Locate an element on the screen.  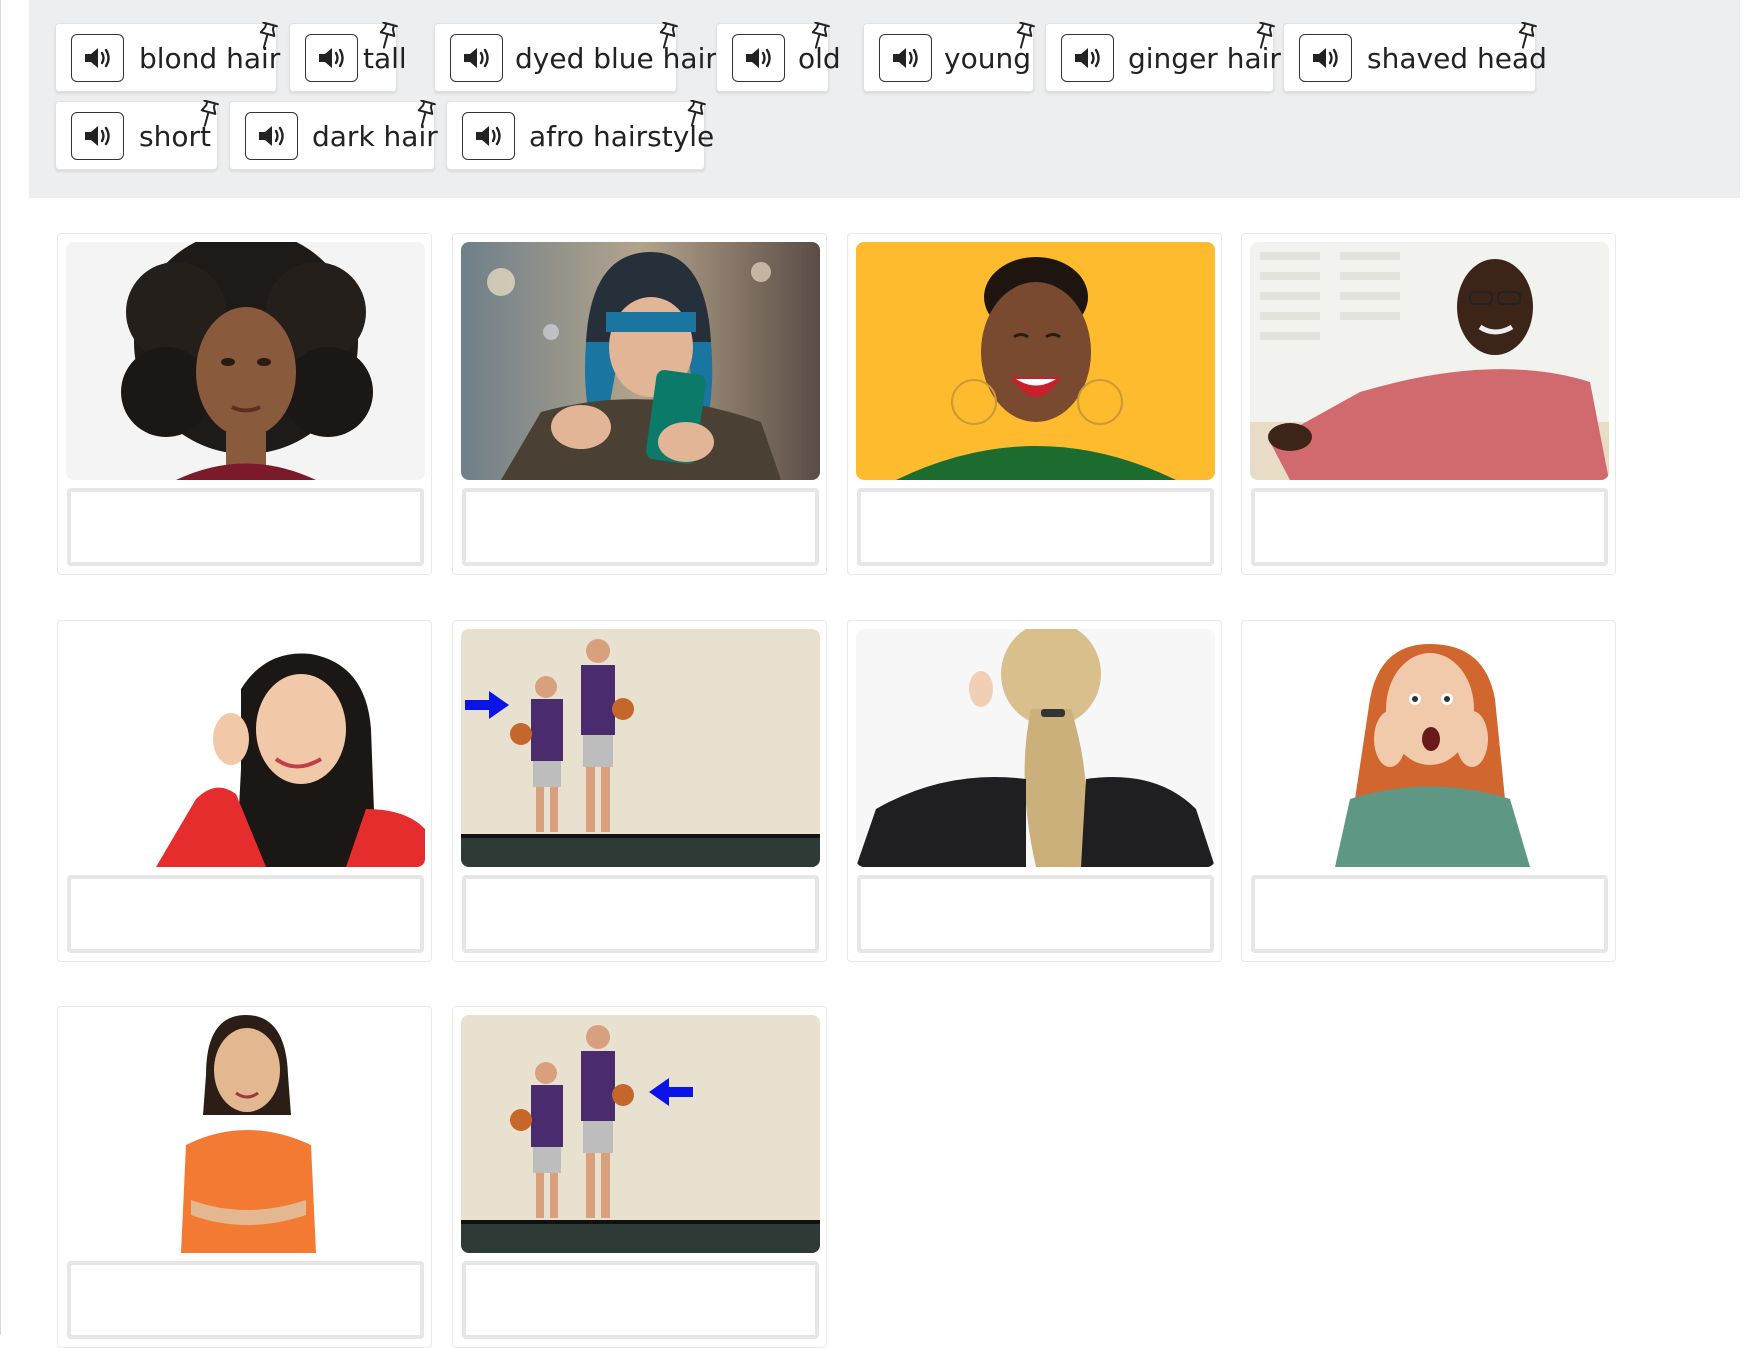
basketball-players-arrow-short-photo is located at coordinates (640, 748).